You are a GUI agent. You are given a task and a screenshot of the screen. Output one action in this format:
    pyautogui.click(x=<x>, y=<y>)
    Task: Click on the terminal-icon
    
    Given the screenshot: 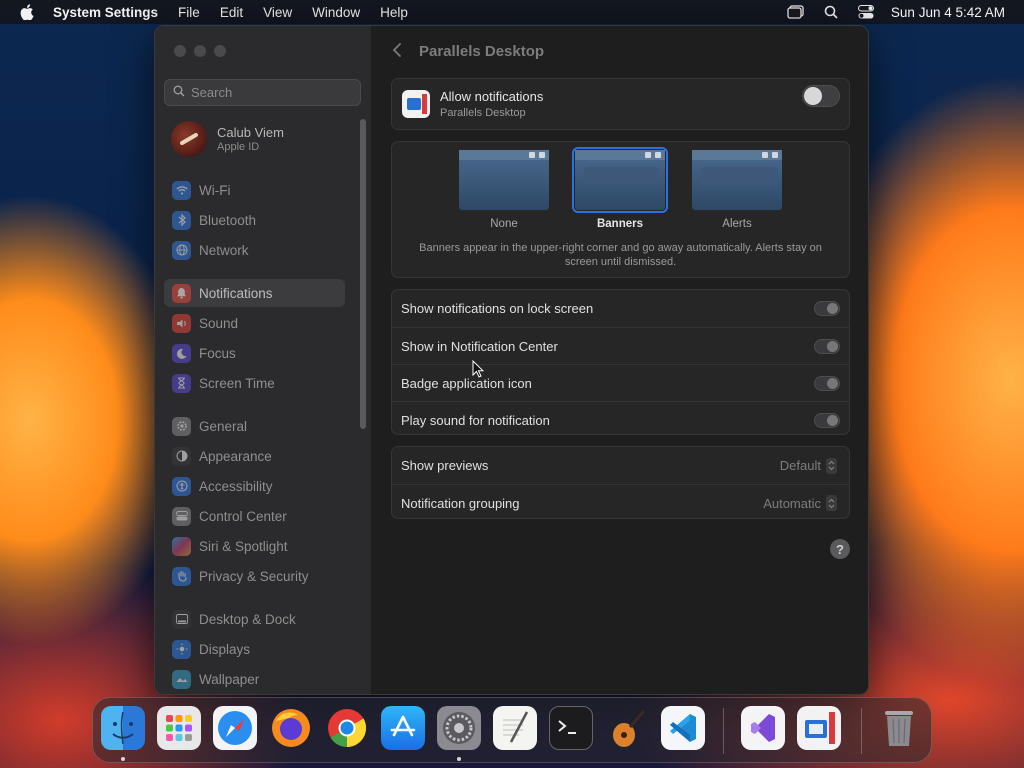 What is the action you would take?
    pyautogui.click(x=571, y=728)
    